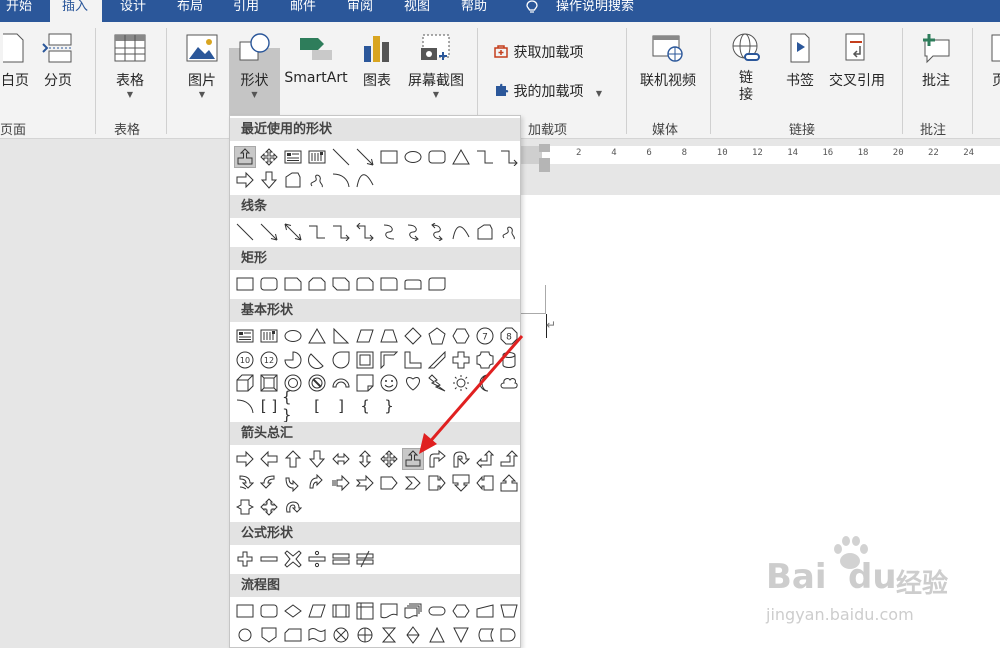 This screenshot has width=1000, height=648. I want to click on tab-design: 设计, so click(133, 11).